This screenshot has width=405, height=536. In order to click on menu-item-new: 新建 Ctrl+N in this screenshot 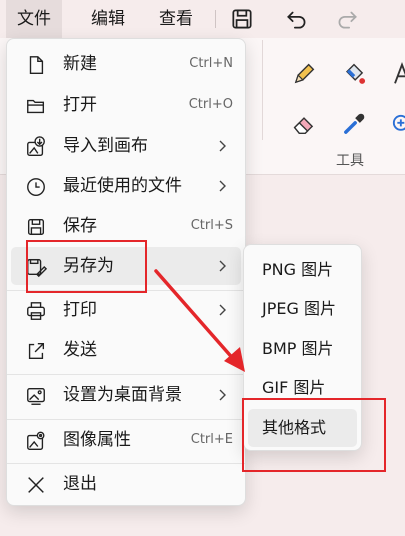, I will do `click(126, 64)`.